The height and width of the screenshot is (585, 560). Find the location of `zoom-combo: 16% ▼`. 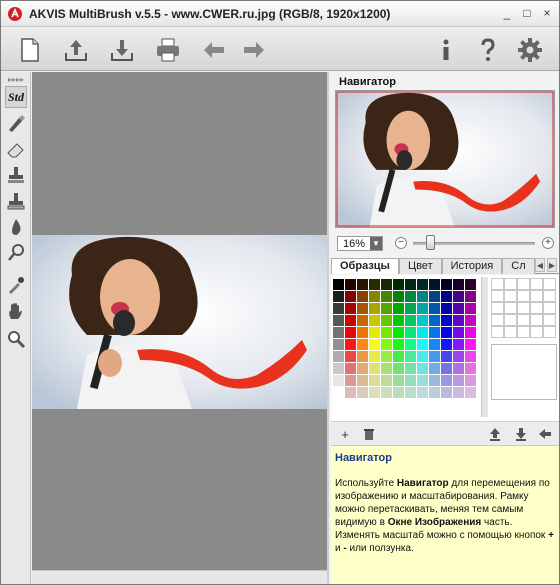

zoom-combo: 16% ▼ is located at coordinates (360, 243).